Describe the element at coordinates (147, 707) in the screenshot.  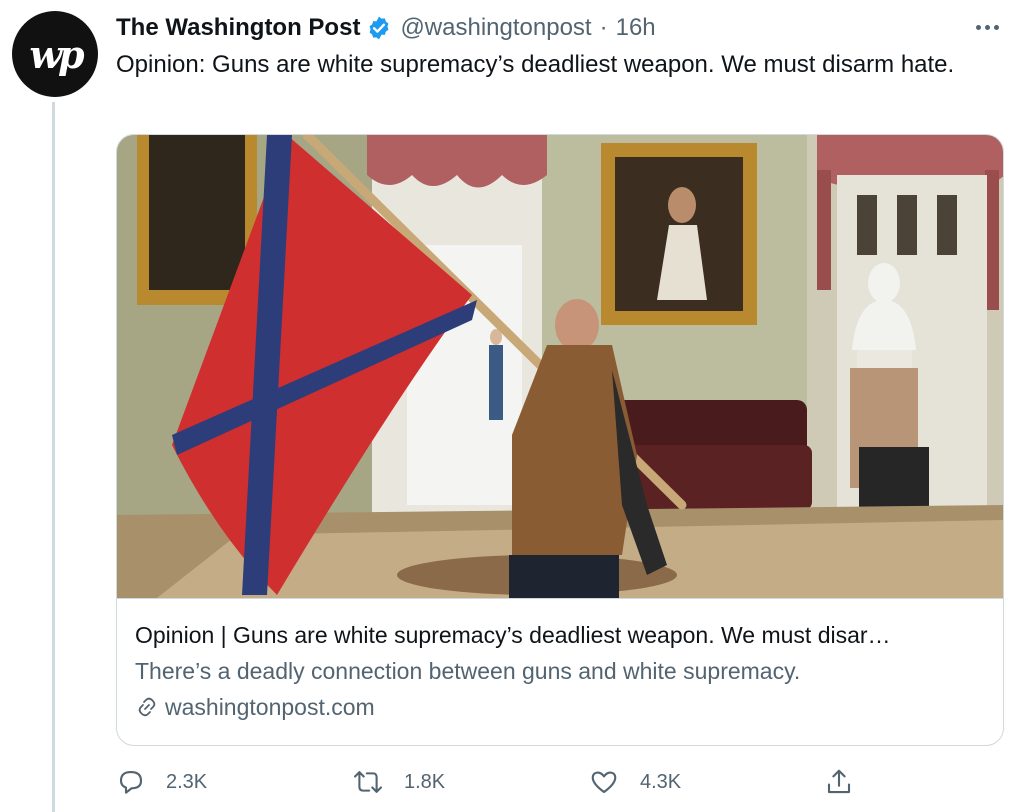
I see `link-icon` at that location.